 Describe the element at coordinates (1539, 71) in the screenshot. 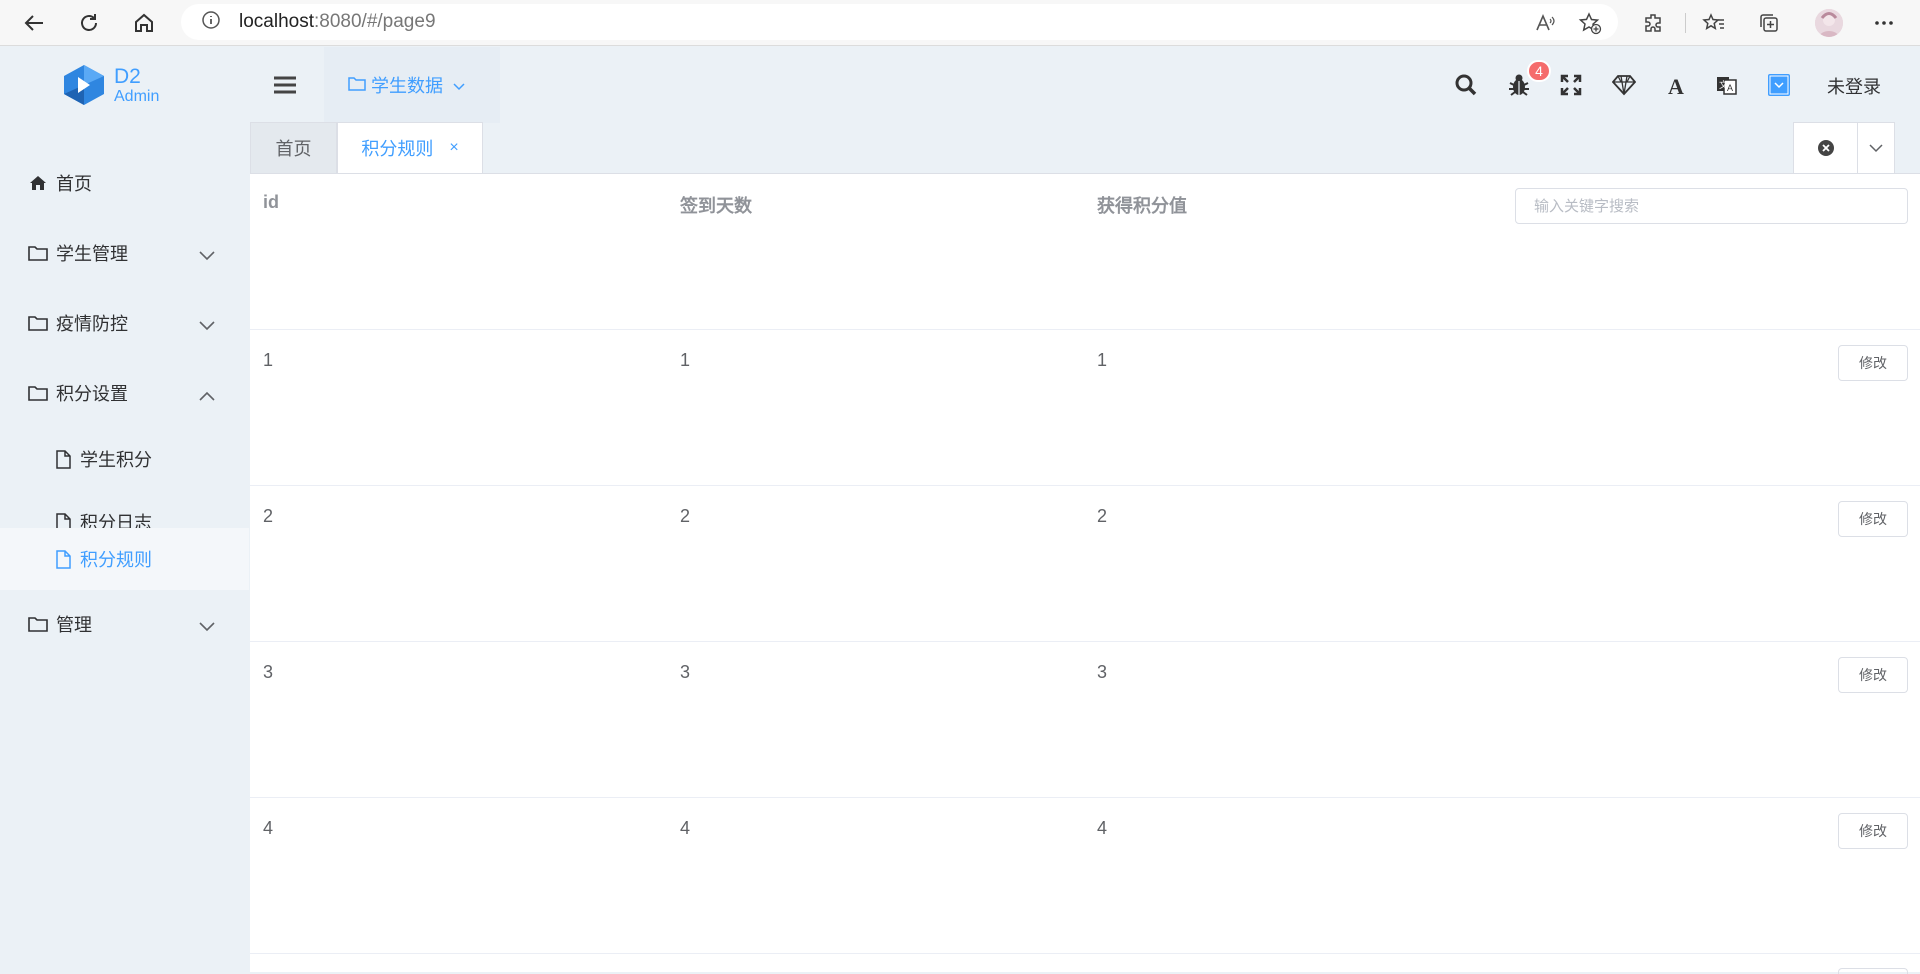

I see `notification-badge: 4` at that location.